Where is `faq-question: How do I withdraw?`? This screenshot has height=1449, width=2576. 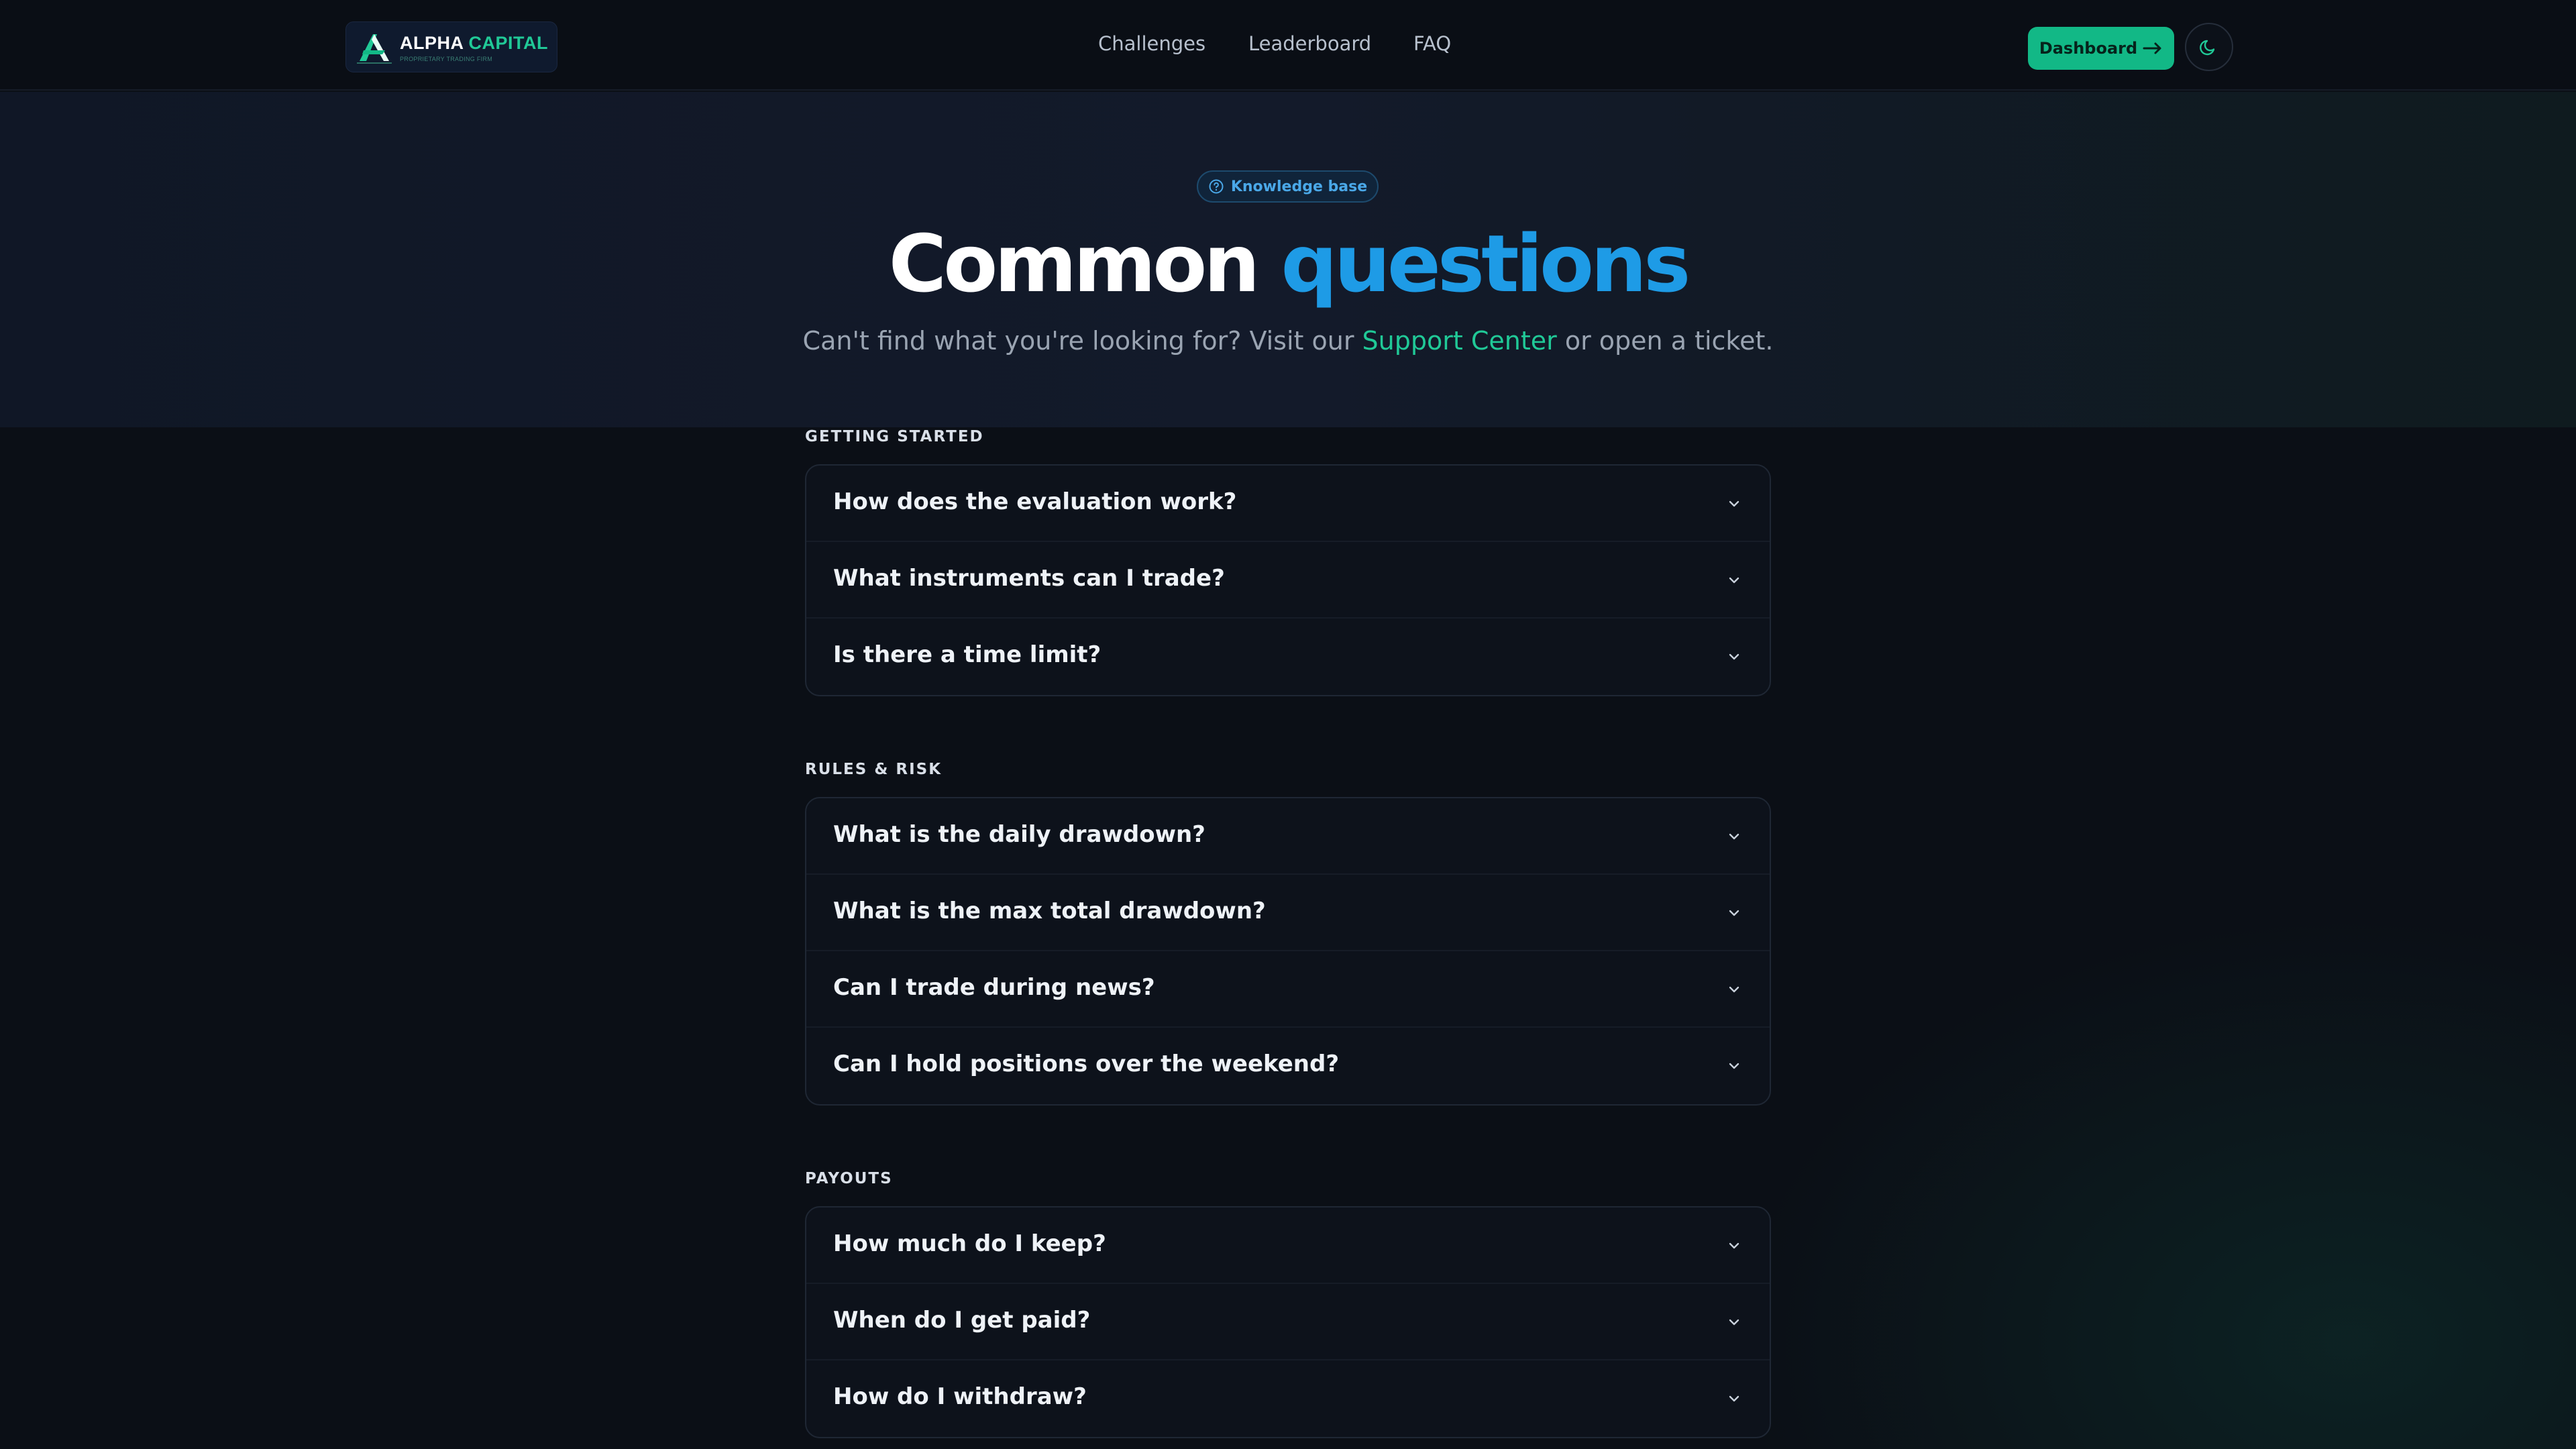 faq-question: How do I withdraw? is located at coordinates (960, 1396).